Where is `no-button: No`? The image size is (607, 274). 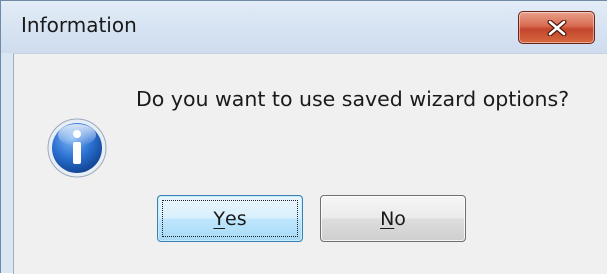 no-button: No is located at coordinates (393, 218).